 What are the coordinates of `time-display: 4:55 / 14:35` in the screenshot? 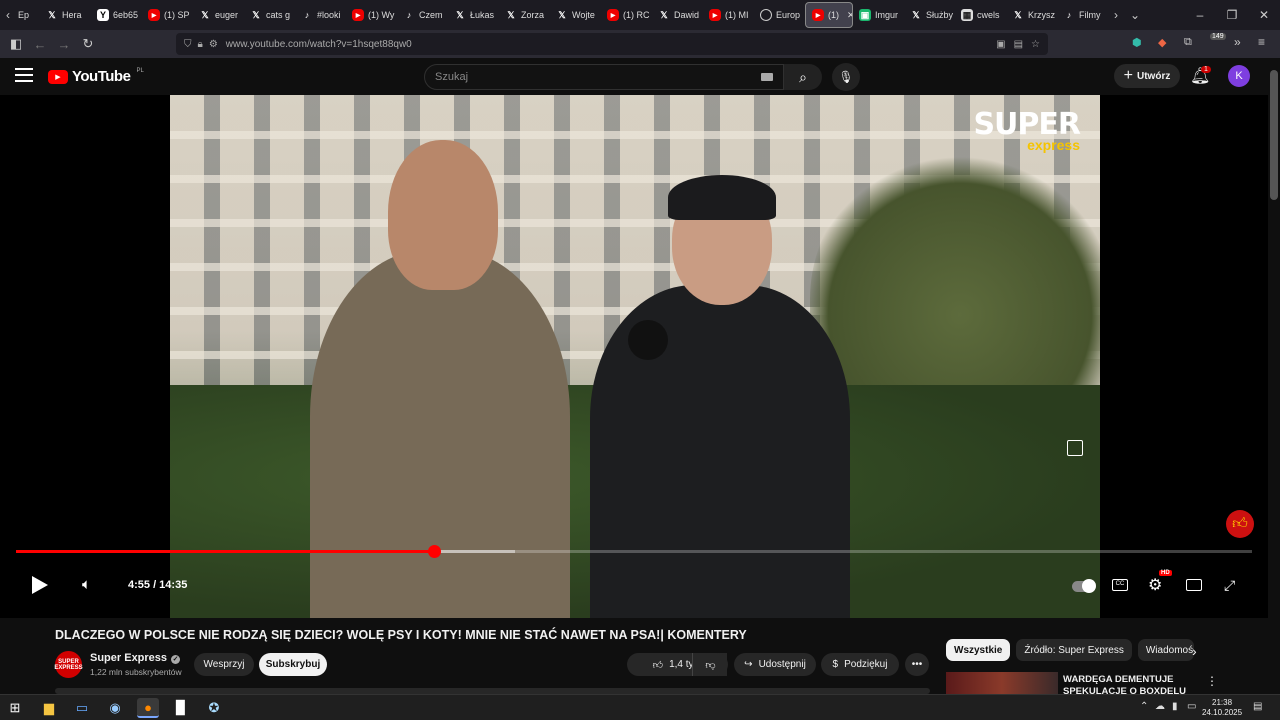 It's located at (158, 585).